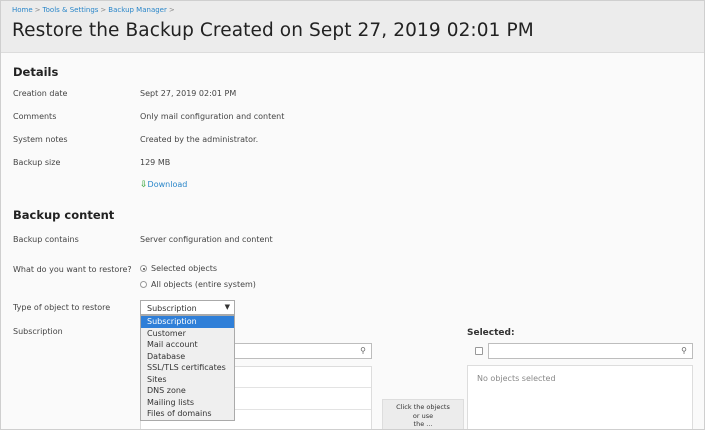 This screenshot has width=705, height=430. Describe the element at coordinates (516, 378) in the screenshot. I see `no-objects-message: No objects selected` at that location.